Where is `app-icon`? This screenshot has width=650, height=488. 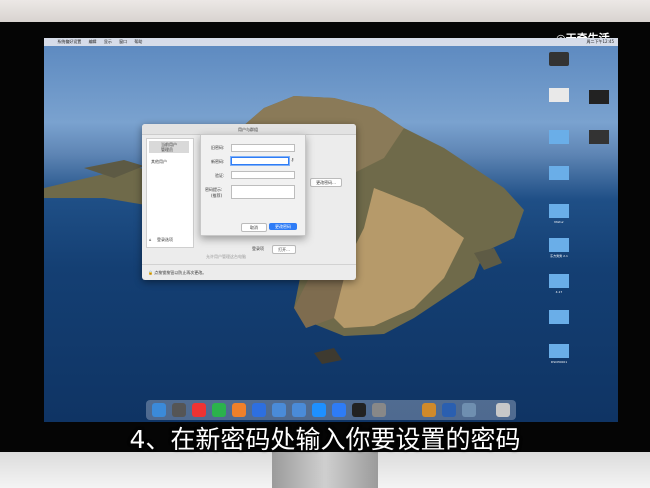
app-icon is located at coordinates (449, 410).